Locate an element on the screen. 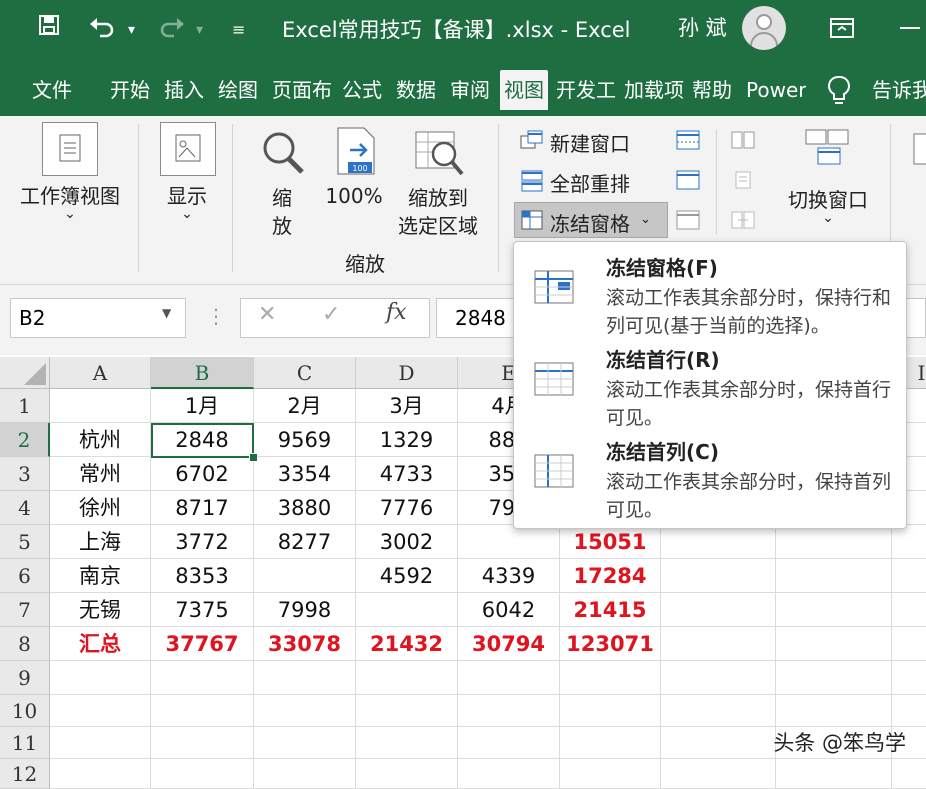  cell-f11 is located at coordinates (610, 743).